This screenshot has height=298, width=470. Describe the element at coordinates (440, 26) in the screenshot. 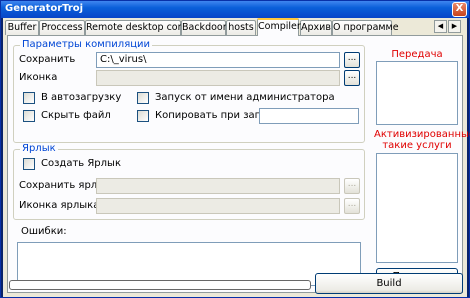

I see `tab-scroll-left-icon: ◀` at that location.